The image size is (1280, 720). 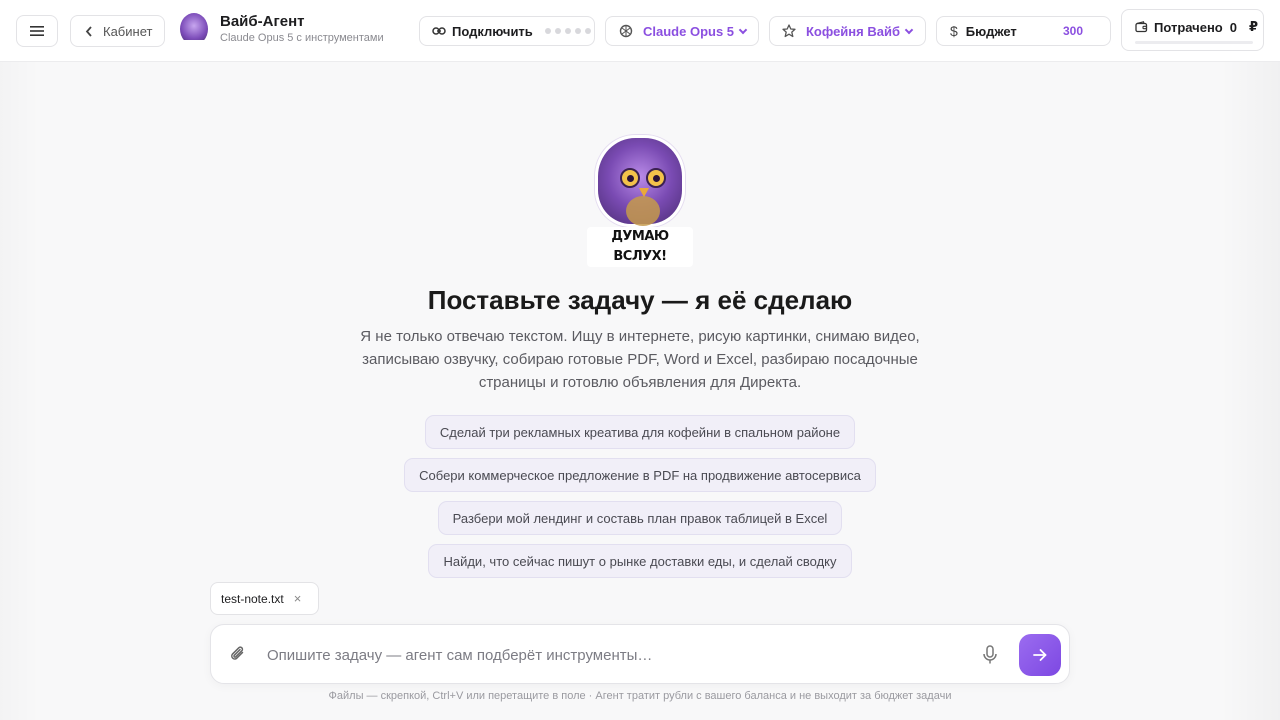 I want to click on spent-panel: Потрачено 0 ₽, so click(x=1192, y=30).